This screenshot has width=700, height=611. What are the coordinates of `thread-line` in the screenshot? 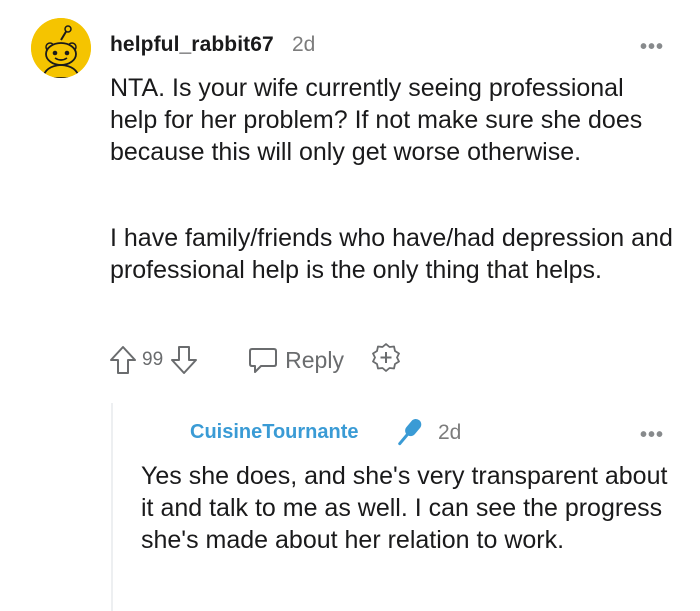 It's located at (112, 507).